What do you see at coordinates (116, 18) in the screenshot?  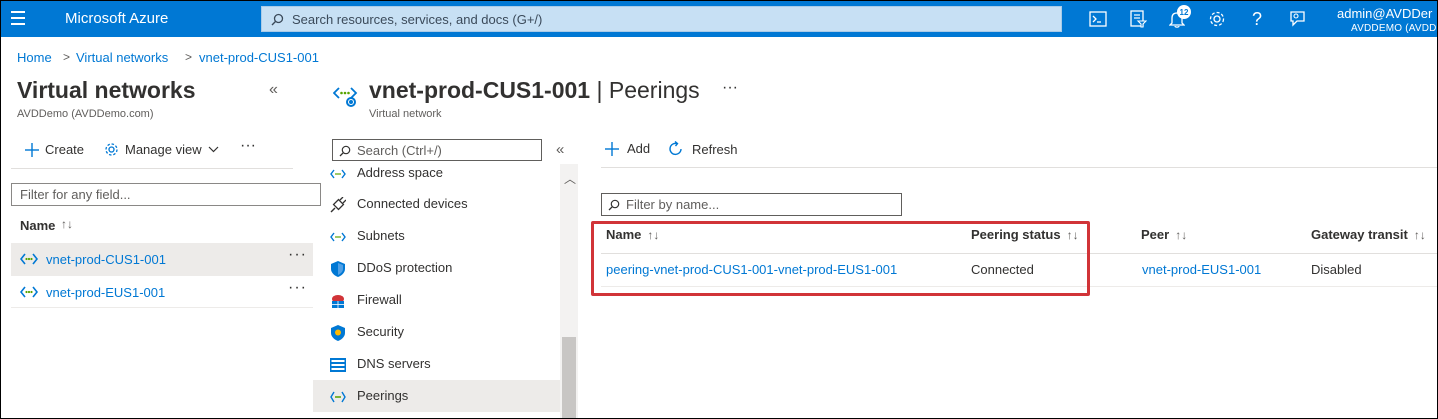 I see `portal-brand: Microsoft Azure` at bounding box center [116, 18].